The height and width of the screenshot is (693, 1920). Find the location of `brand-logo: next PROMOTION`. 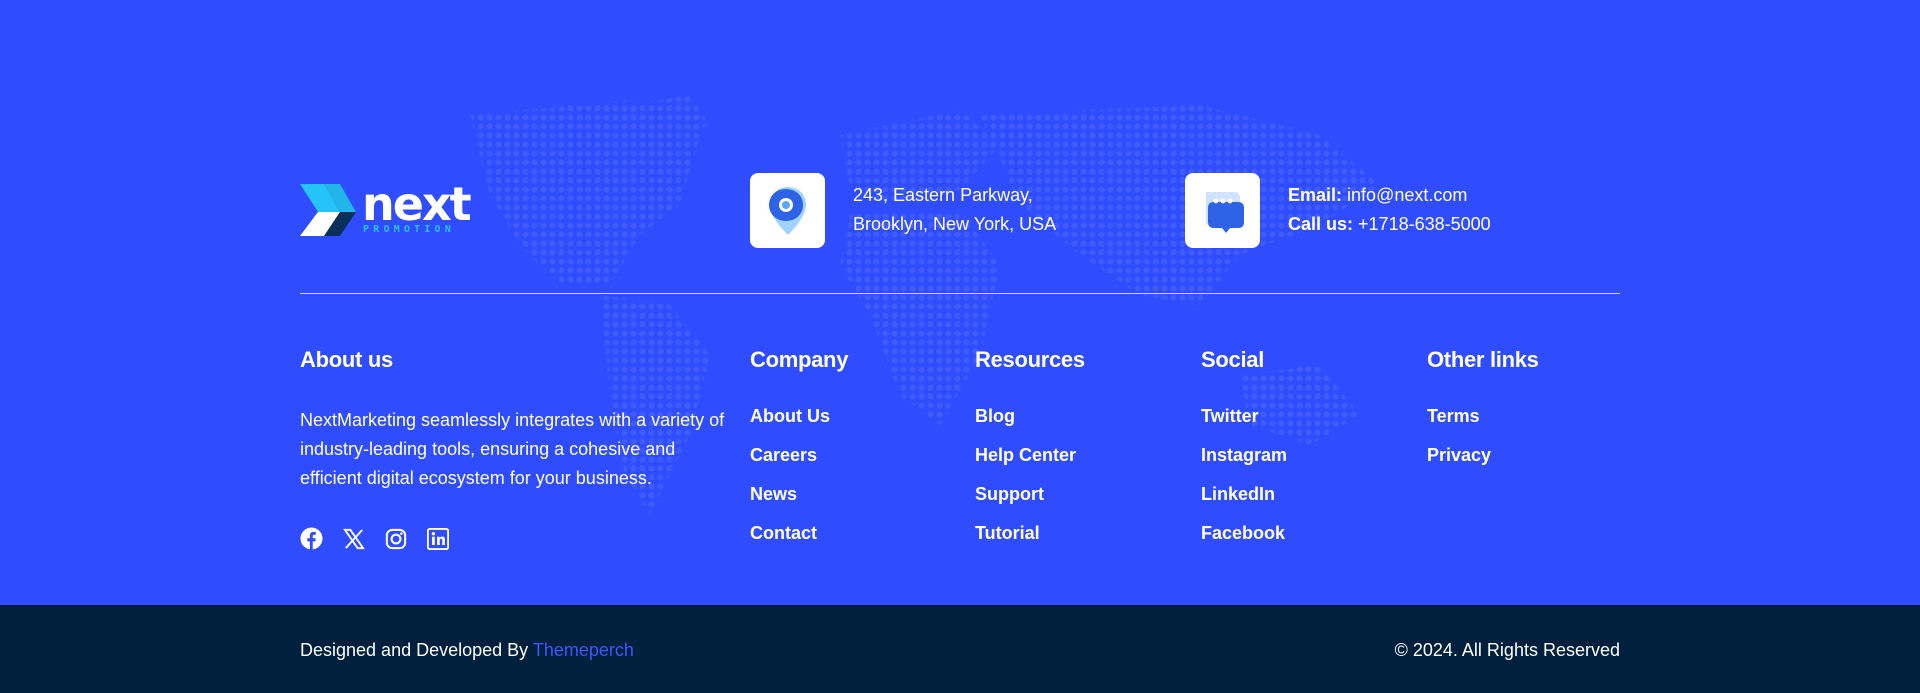

brand-logo: next PROMOTION is located at coordinates (390, 209).